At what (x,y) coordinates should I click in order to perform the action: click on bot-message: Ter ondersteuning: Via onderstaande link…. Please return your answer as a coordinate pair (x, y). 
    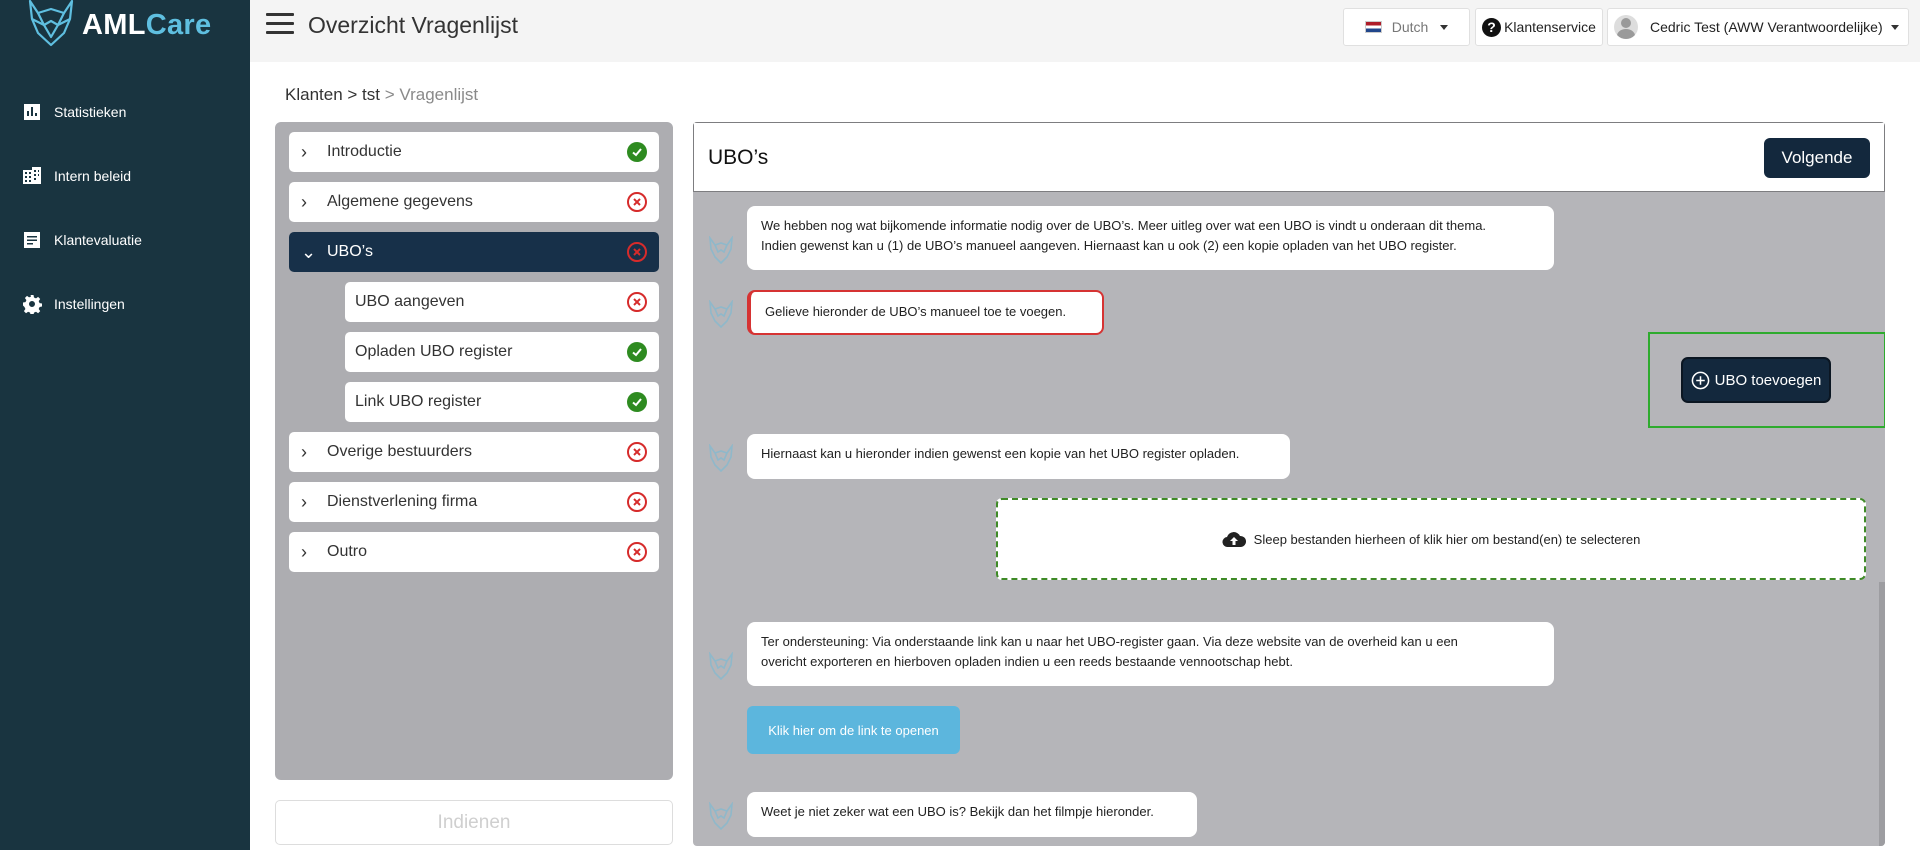
    Looking at the image, I should click on (1150, 654).